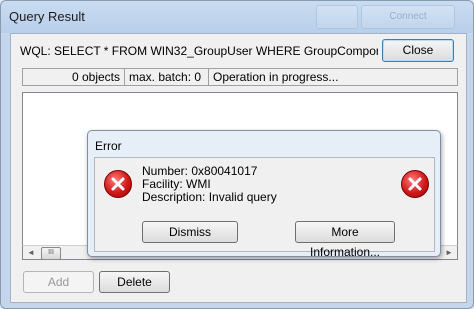  Describe the element at coordinates (167, 77) in the screenshot. I see `max-batch: max. batch: 0` at that location.